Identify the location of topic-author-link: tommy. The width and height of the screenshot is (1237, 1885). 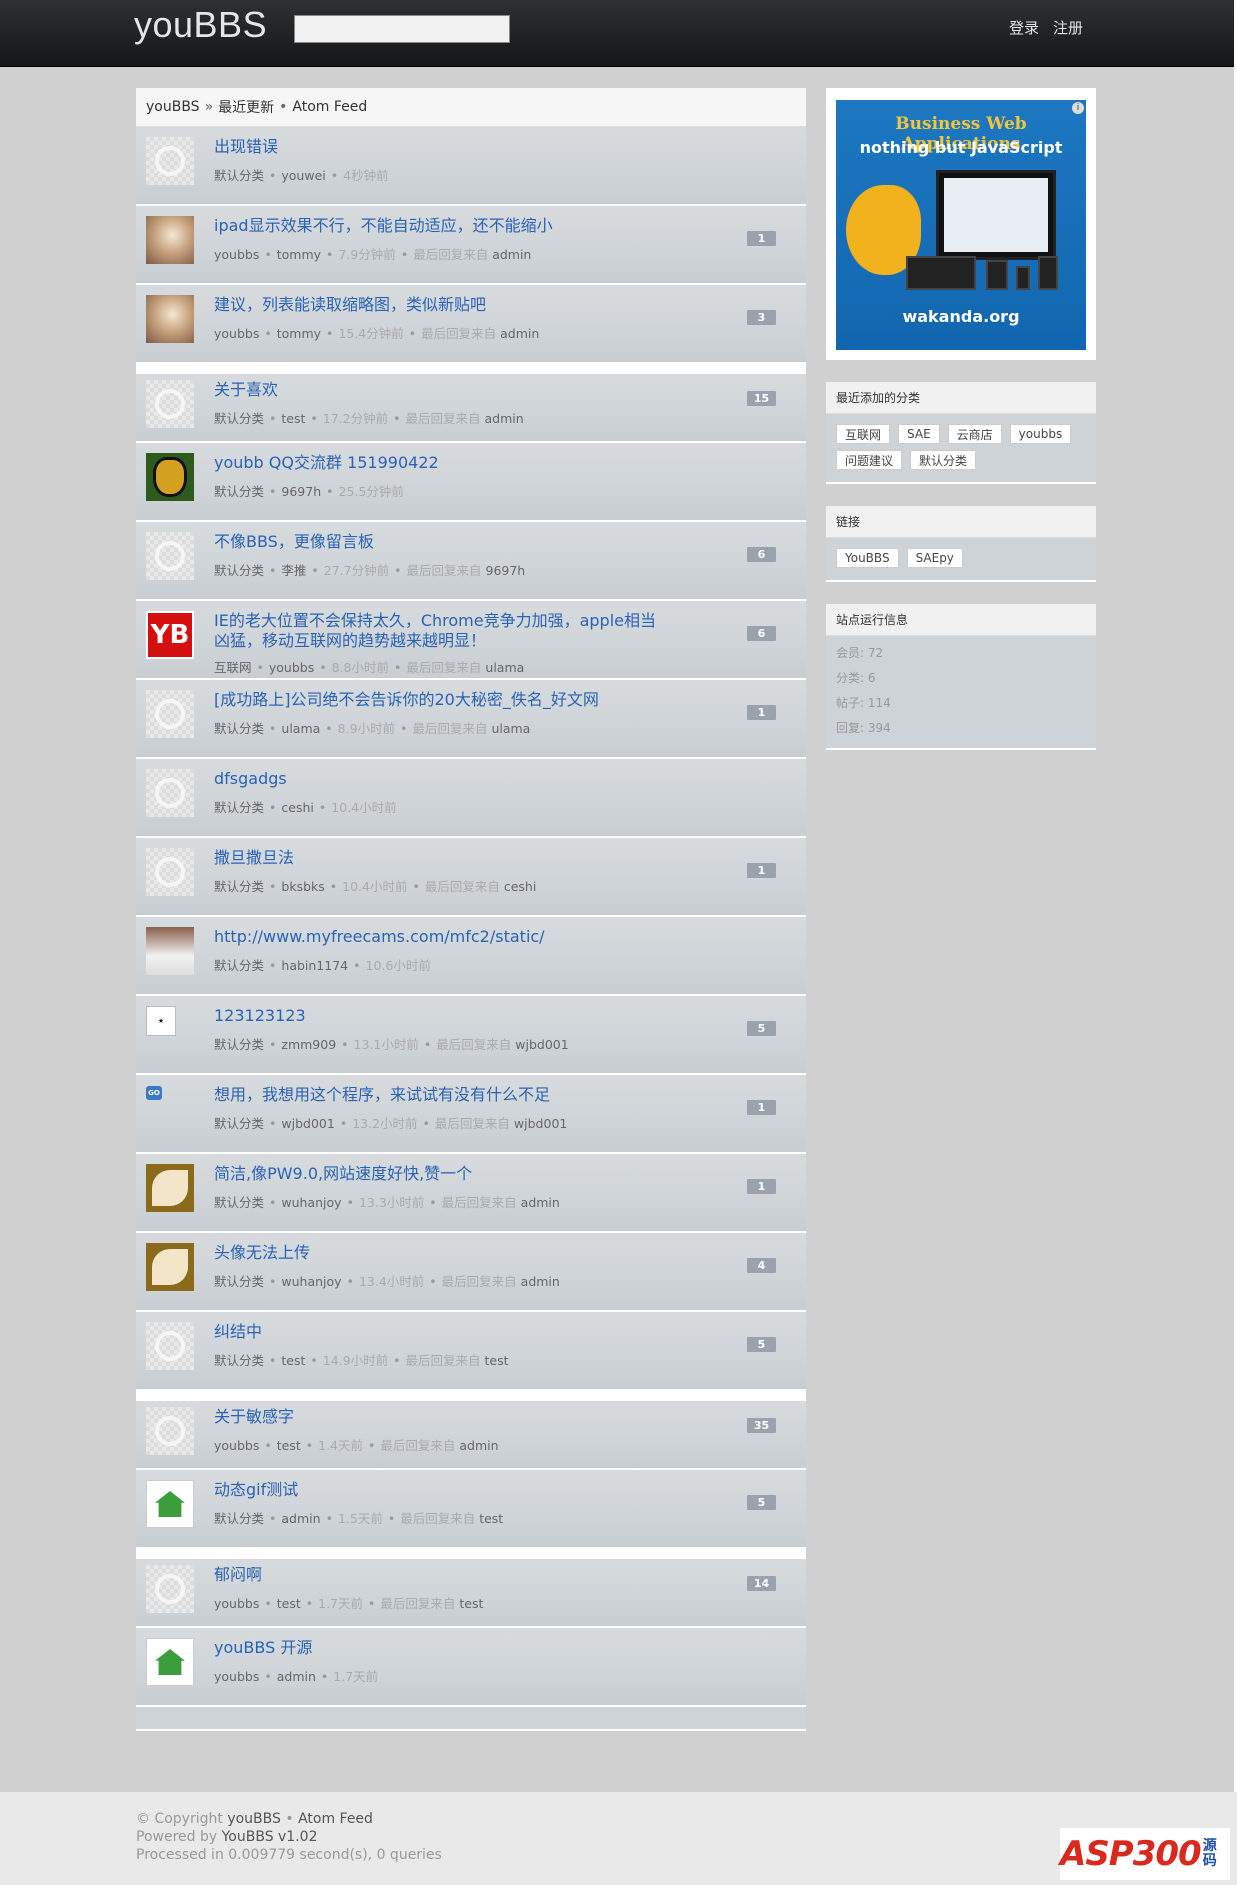
(299, 254).